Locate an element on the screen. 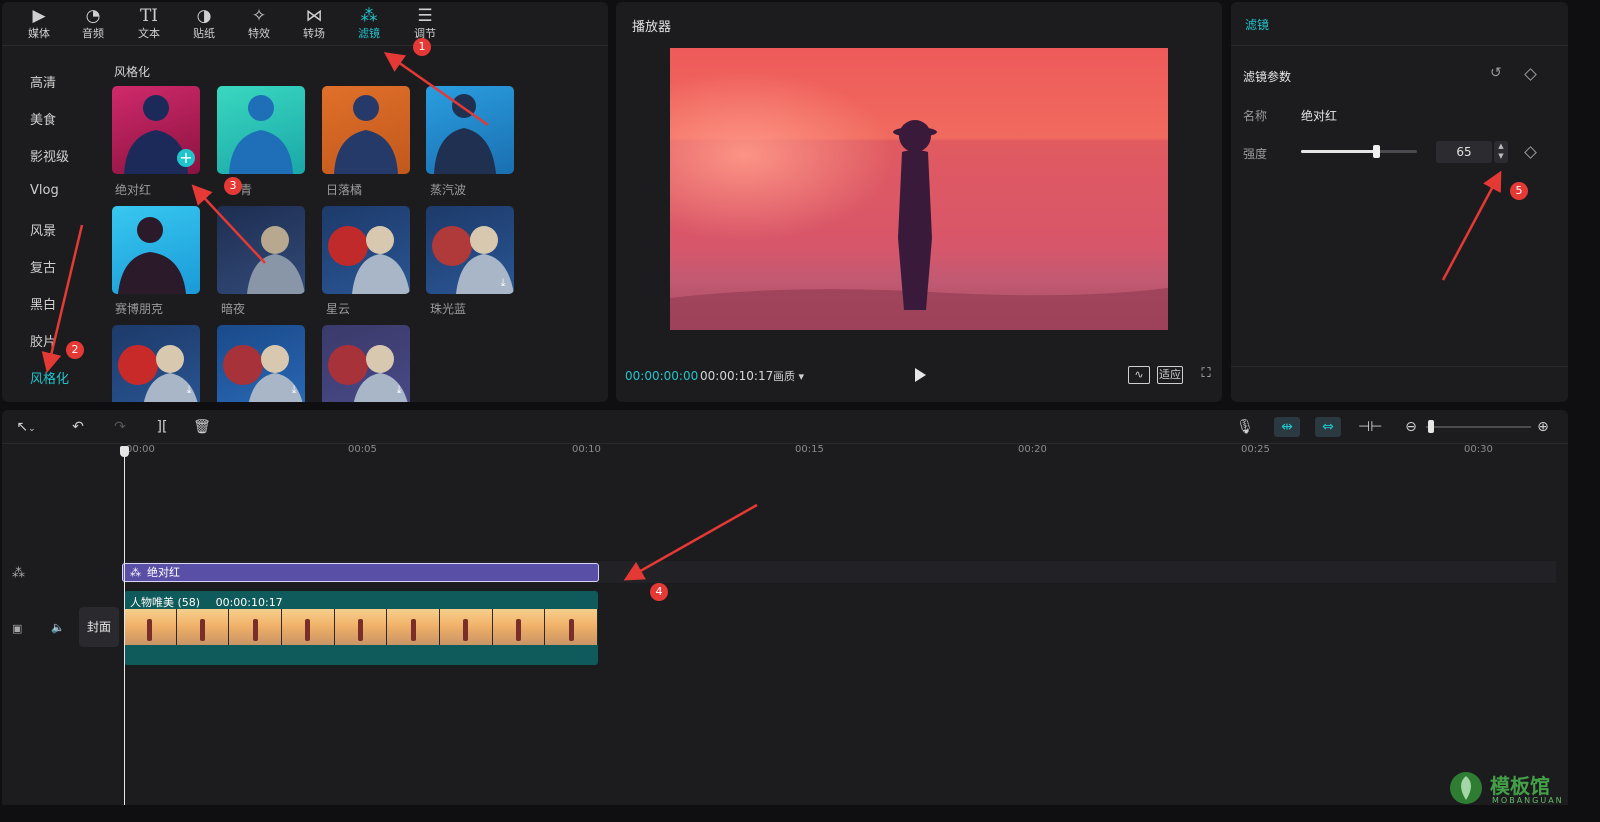 The width and height of the screenshot is (1600, 822). record-audio-button: 🎙 is located at coordinates (1245, 427).